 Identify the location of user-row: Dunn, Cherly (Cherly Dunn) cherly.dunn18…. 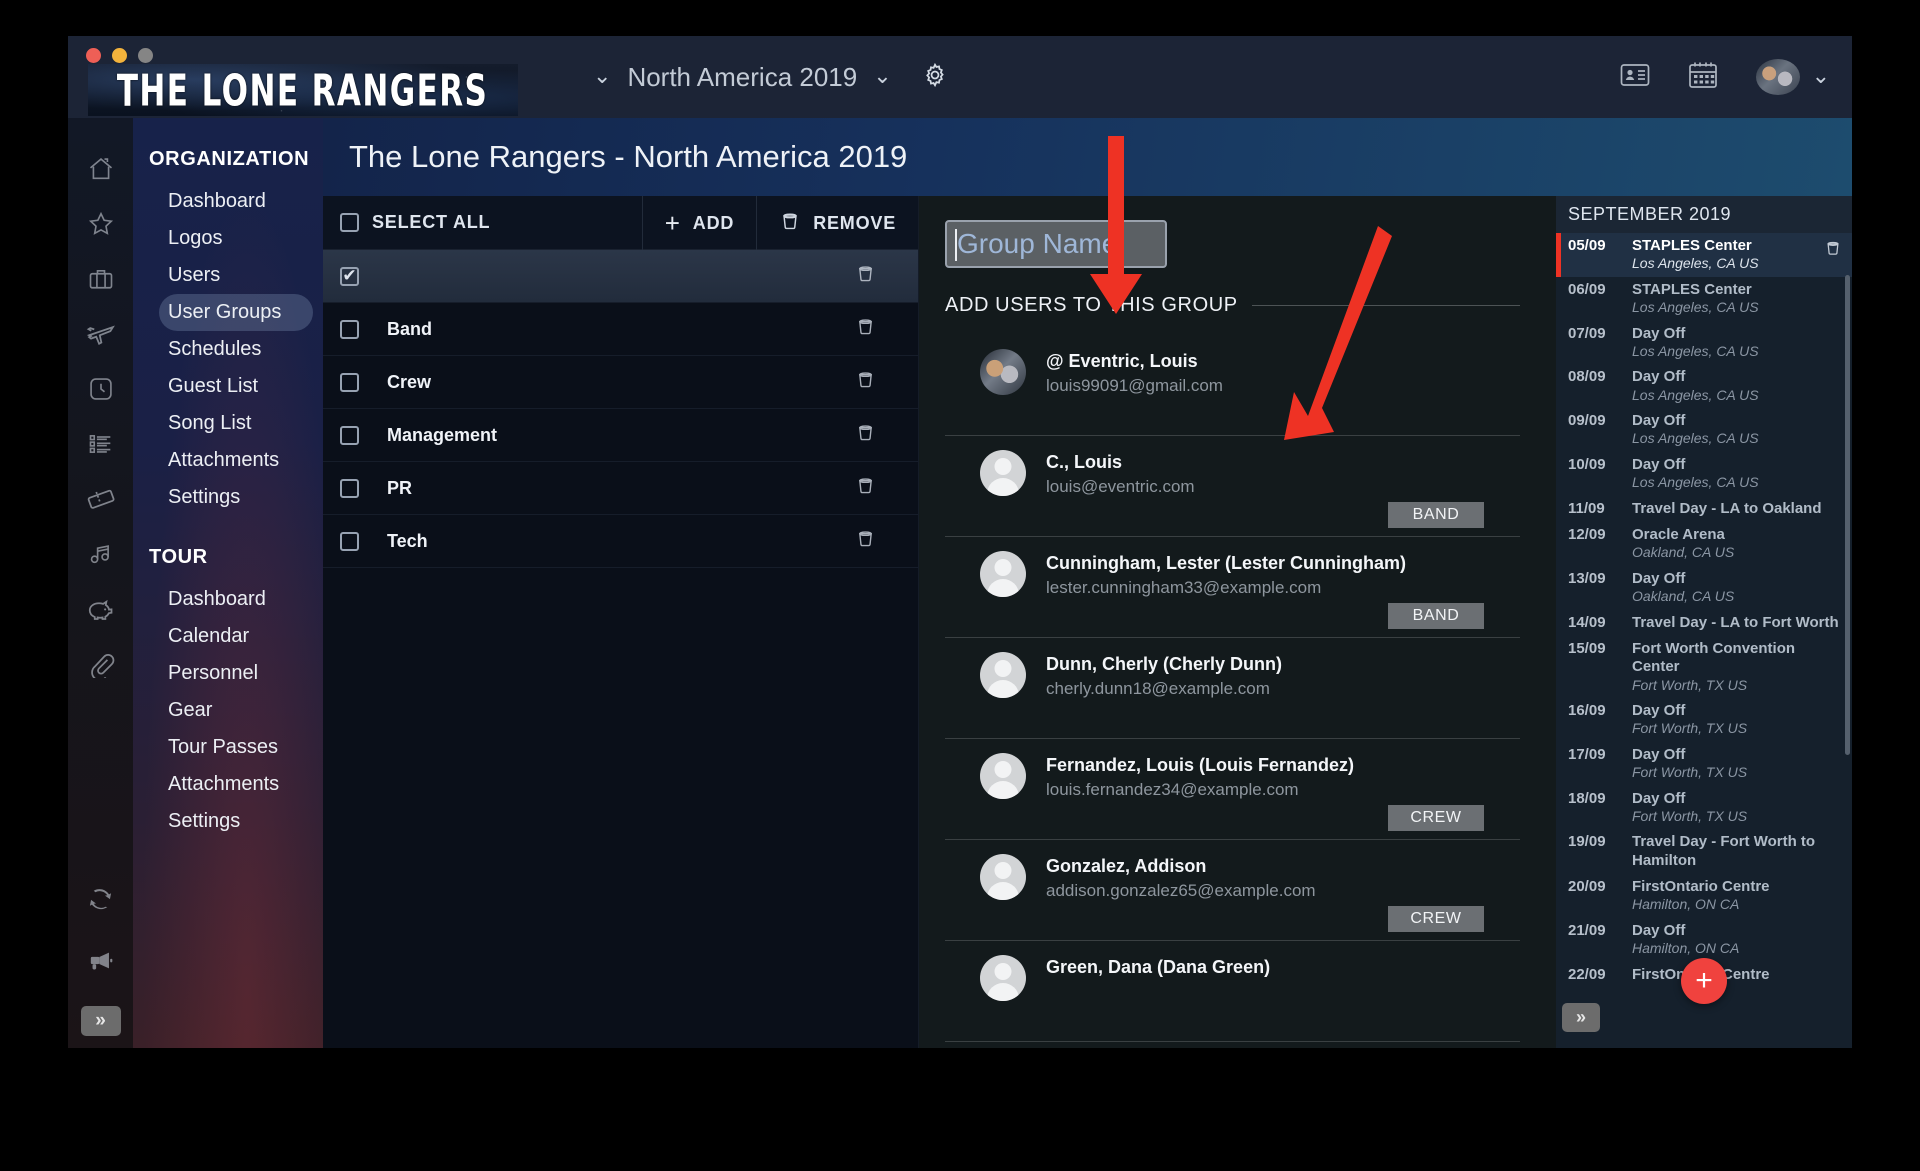
(1232, 688).